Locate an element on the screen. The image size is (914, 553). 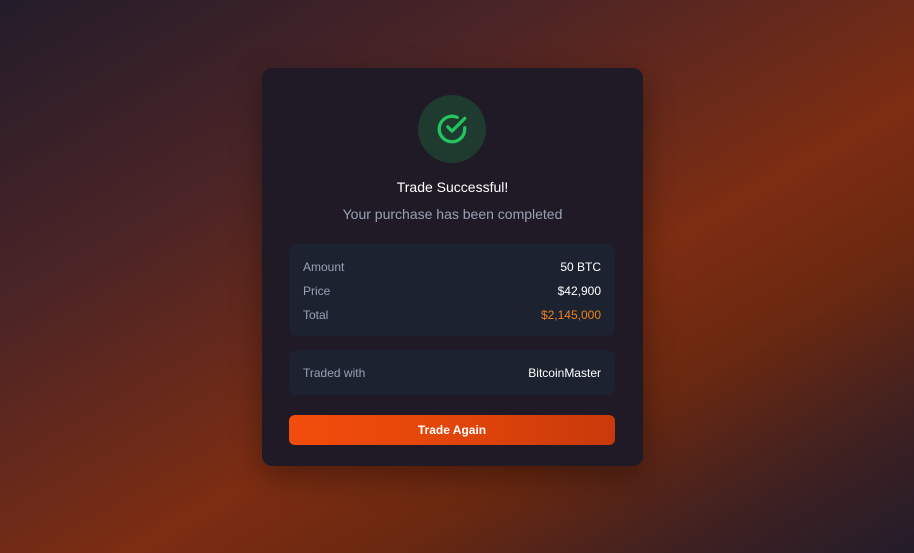
total-value: $2,145,000 is located at coordinates (570, 315).